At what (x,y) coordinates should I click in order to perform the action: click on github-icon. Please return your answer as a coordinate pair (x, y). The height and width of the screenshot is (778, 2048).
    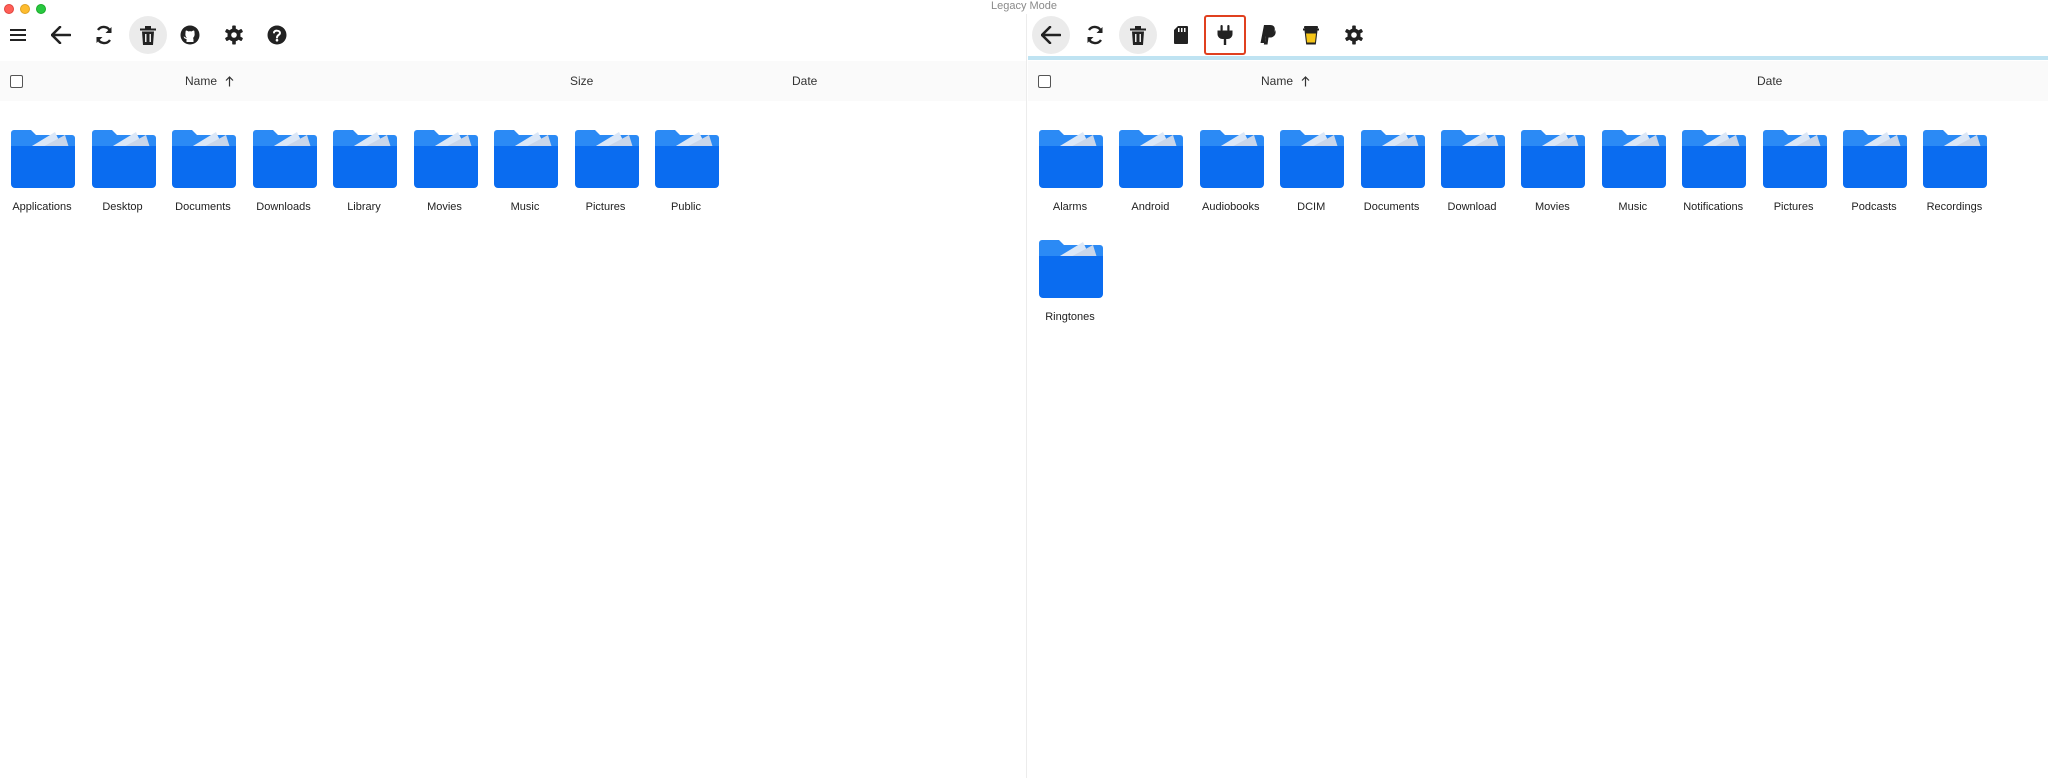
    Looking at the image, I should click on (190, 35).